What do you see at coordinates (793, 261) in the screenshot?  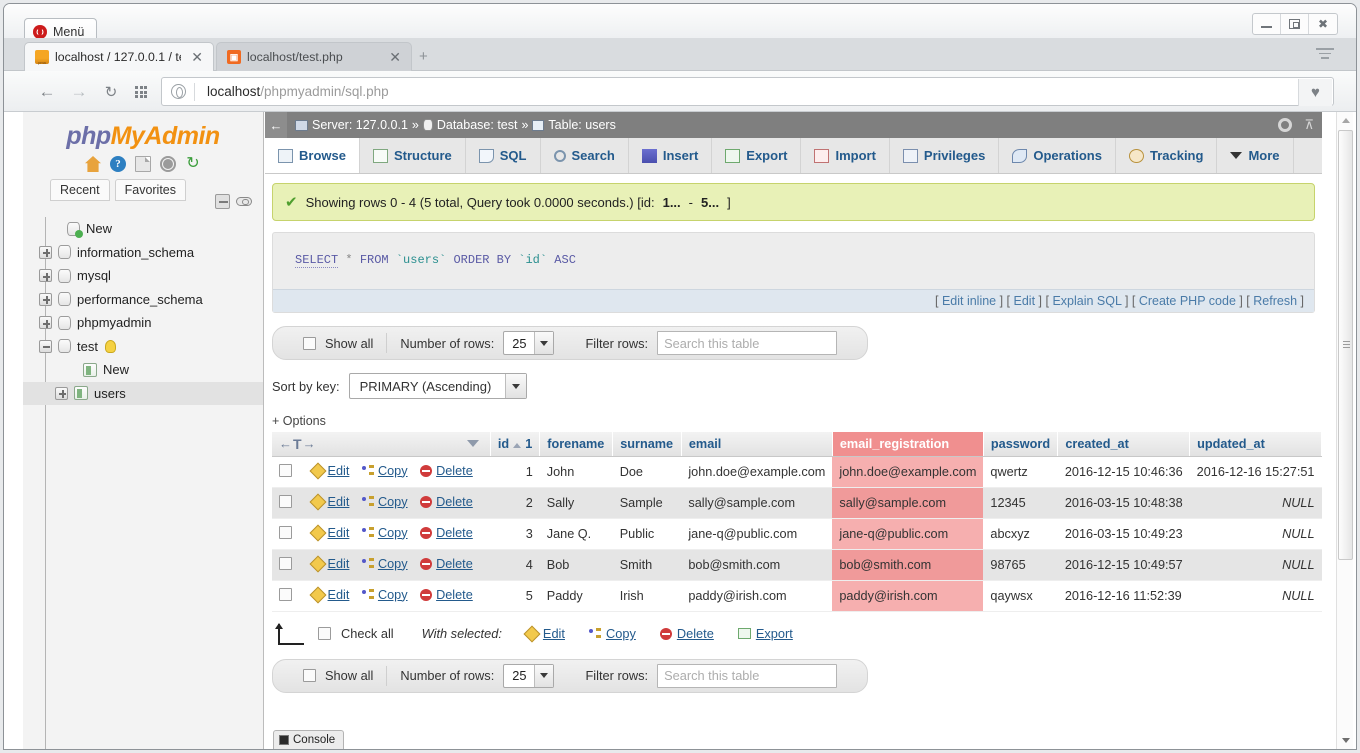 I see `sql-query-text: SELECT * FROM `users` ORDER BY `id` ASC` at bounding box center [793, 261].